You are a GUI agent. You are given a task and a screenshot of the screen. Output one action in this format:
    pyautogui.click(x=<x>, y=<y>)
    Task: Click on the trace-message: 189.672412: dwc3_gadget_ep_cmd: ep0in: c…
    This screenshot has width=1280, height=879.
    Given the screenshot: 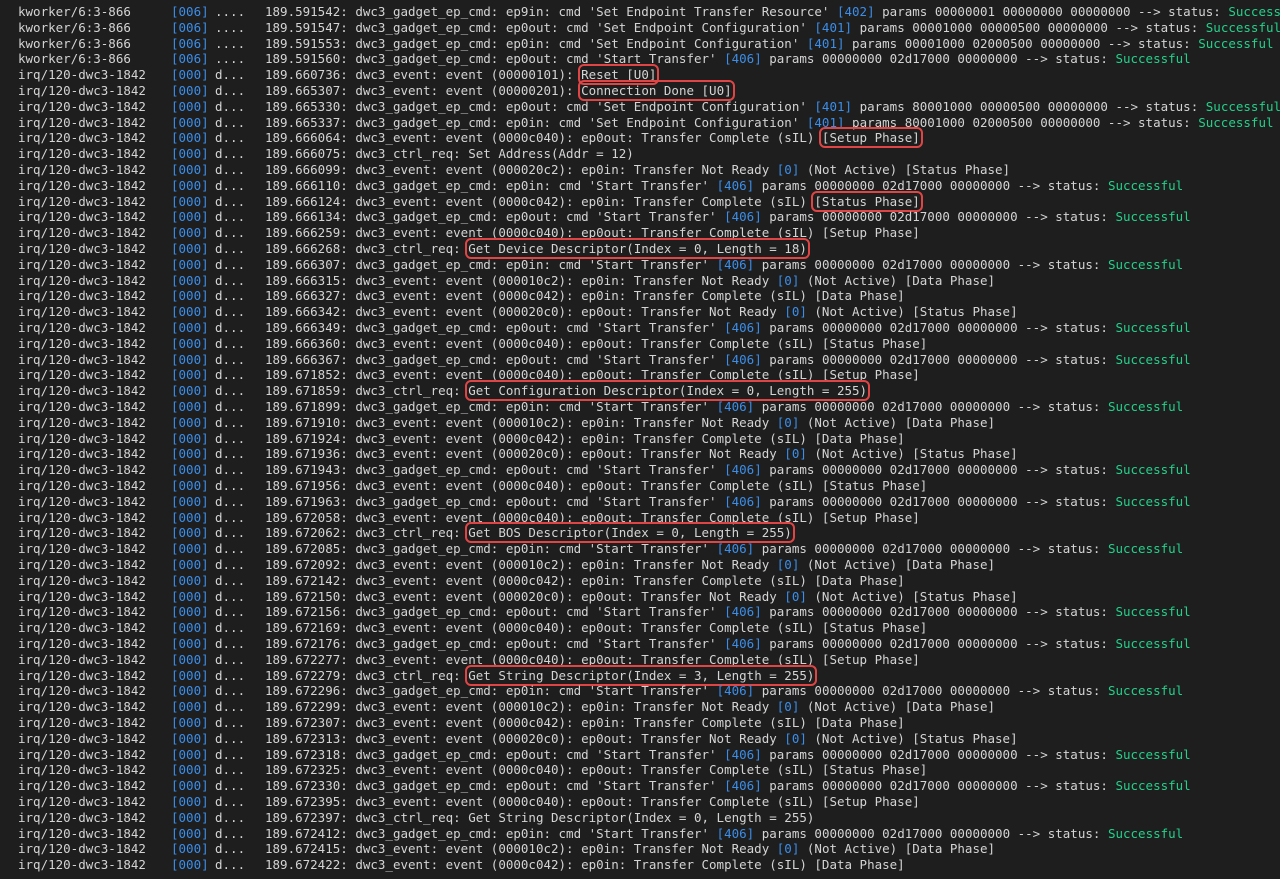 What is the action you would take?
    pyautogui.click(x=724, y=834)
    